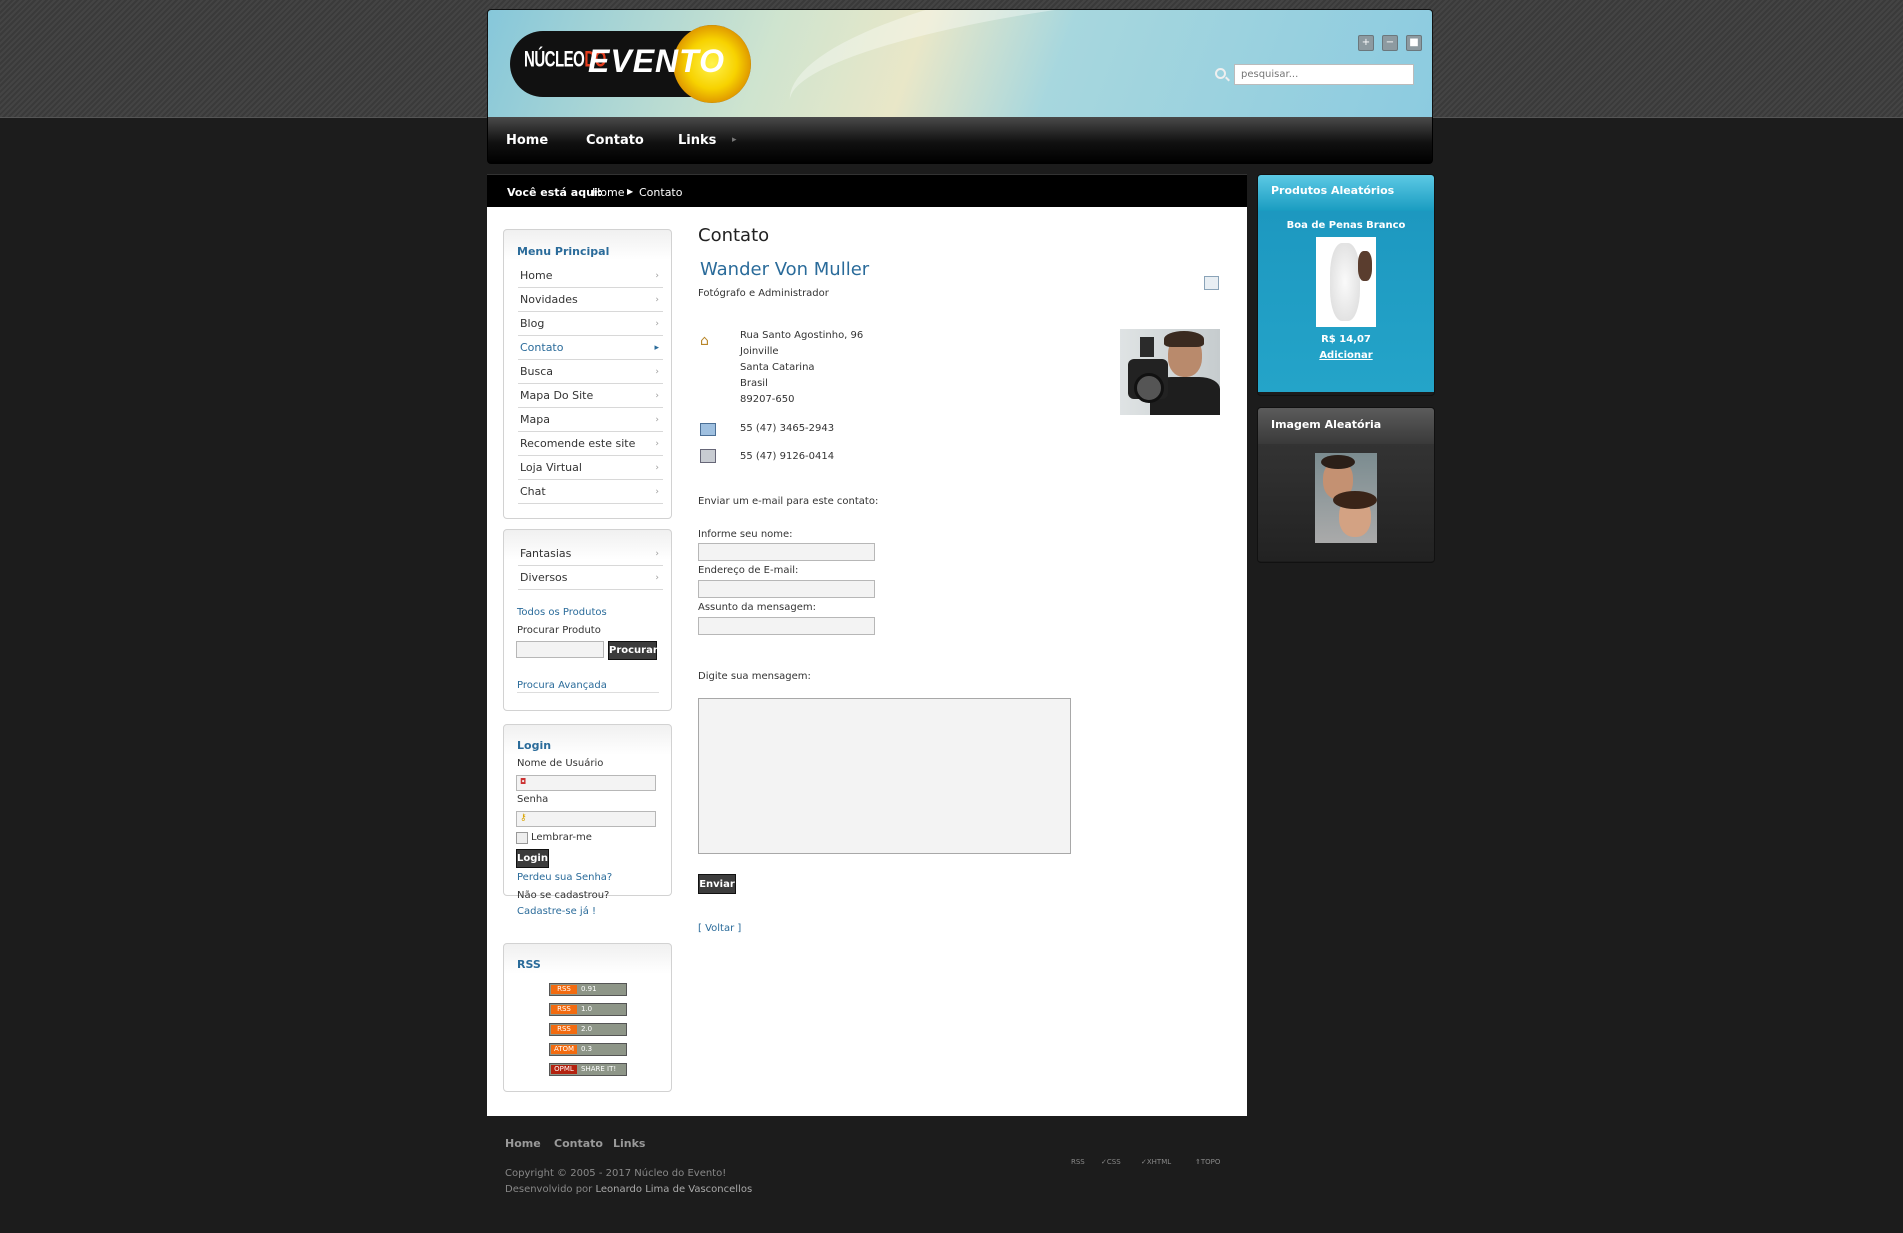 The height and width of the screenshot is (1233, 1903). I want to click on breadcrumb-label: Você está aqui:, so click(555, 192).